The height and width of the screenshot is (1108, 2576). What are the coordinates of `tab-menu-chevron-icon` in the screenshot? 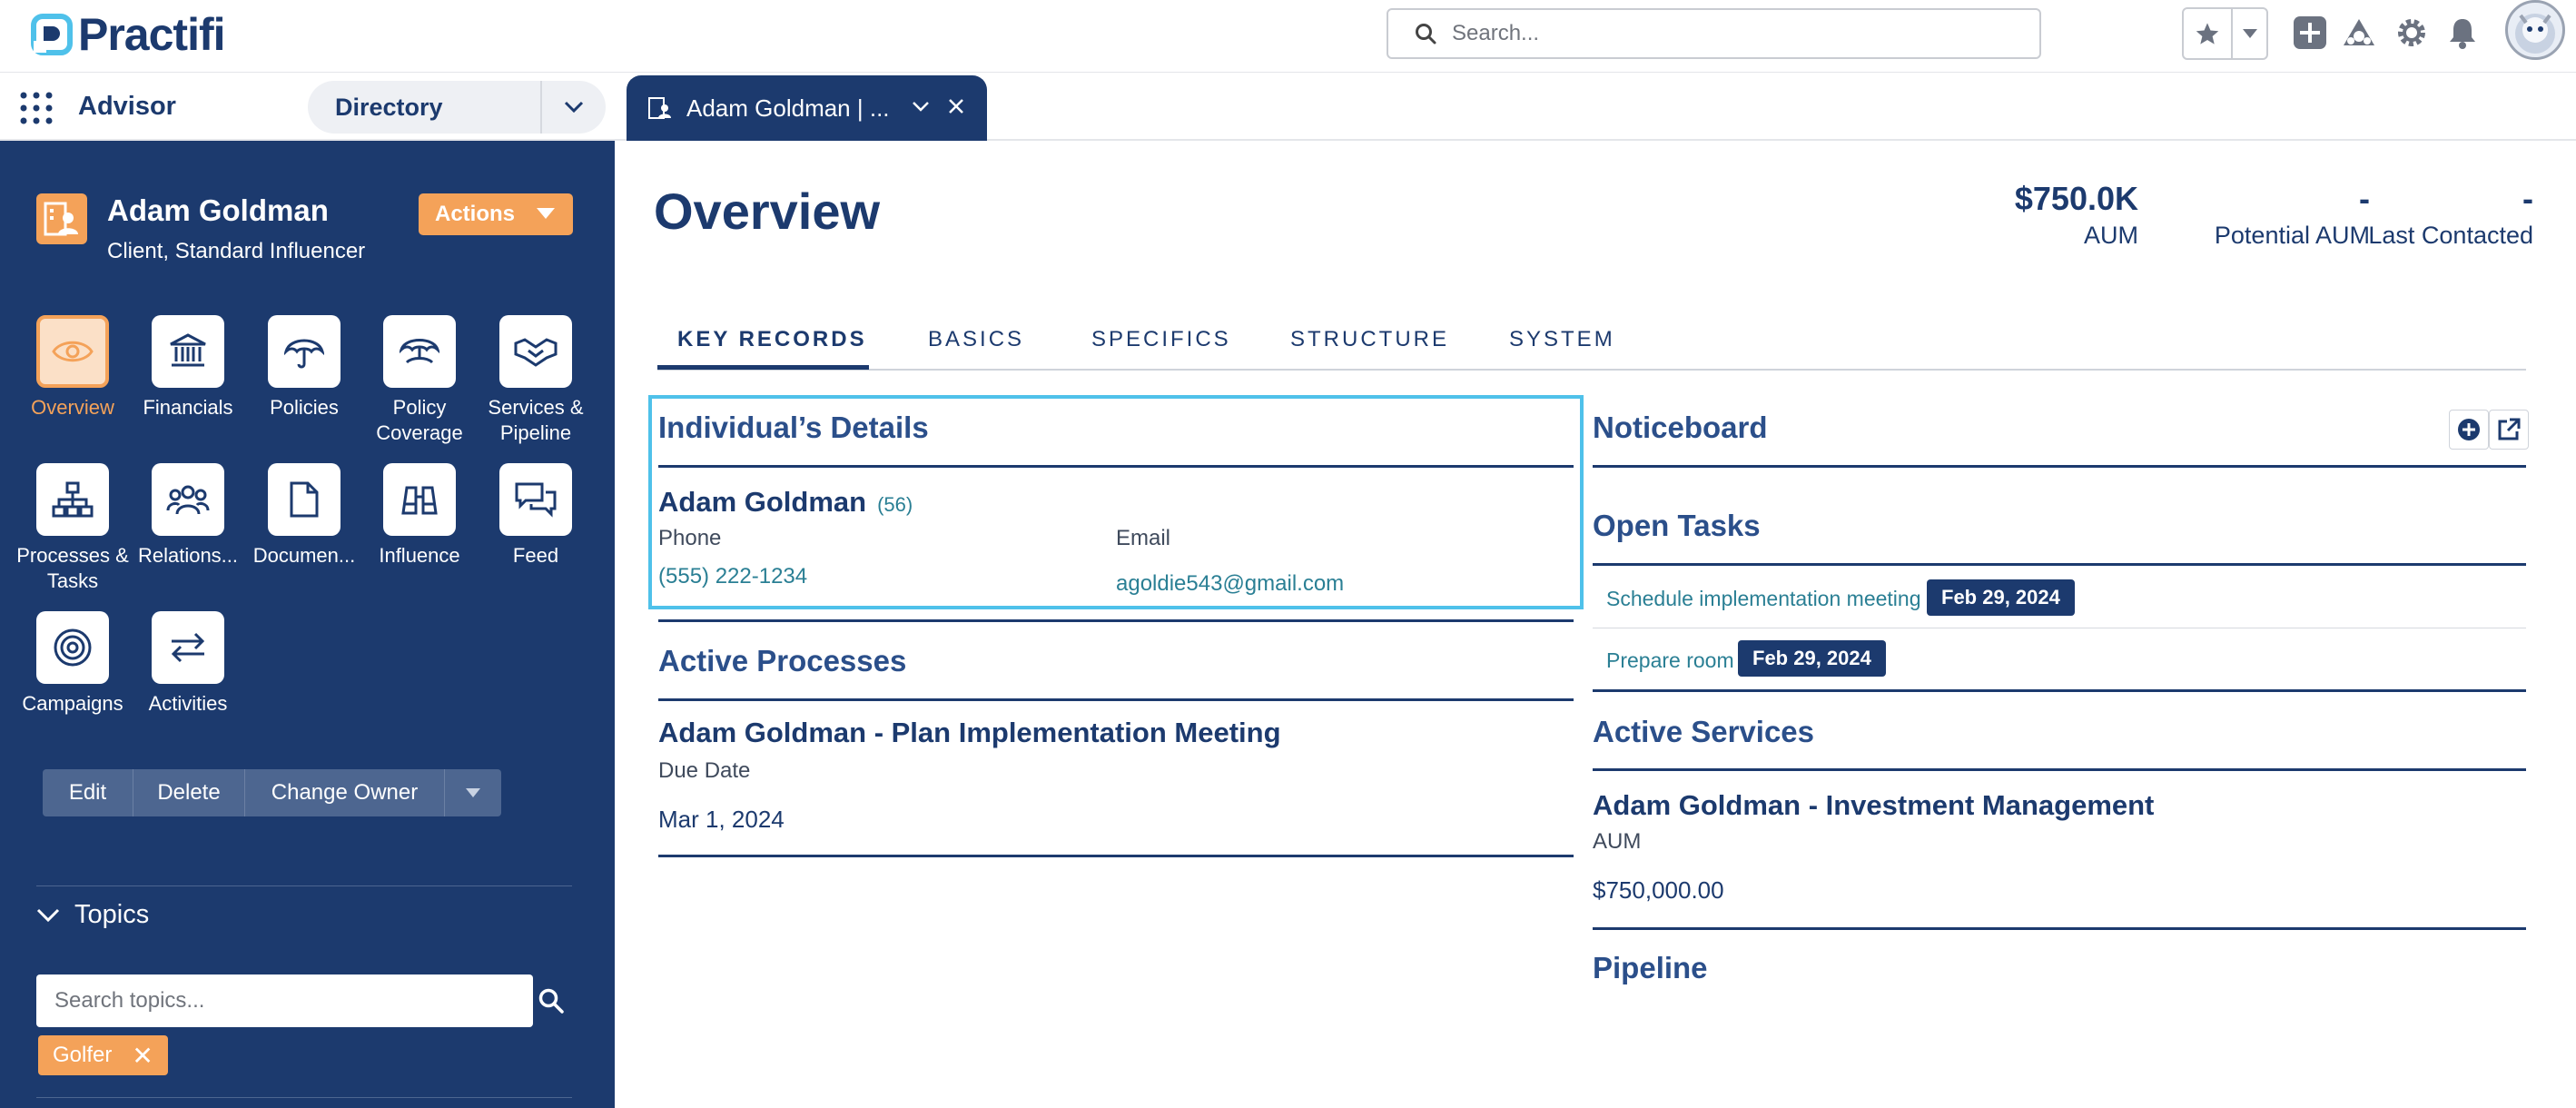 It's located at (921, 108).